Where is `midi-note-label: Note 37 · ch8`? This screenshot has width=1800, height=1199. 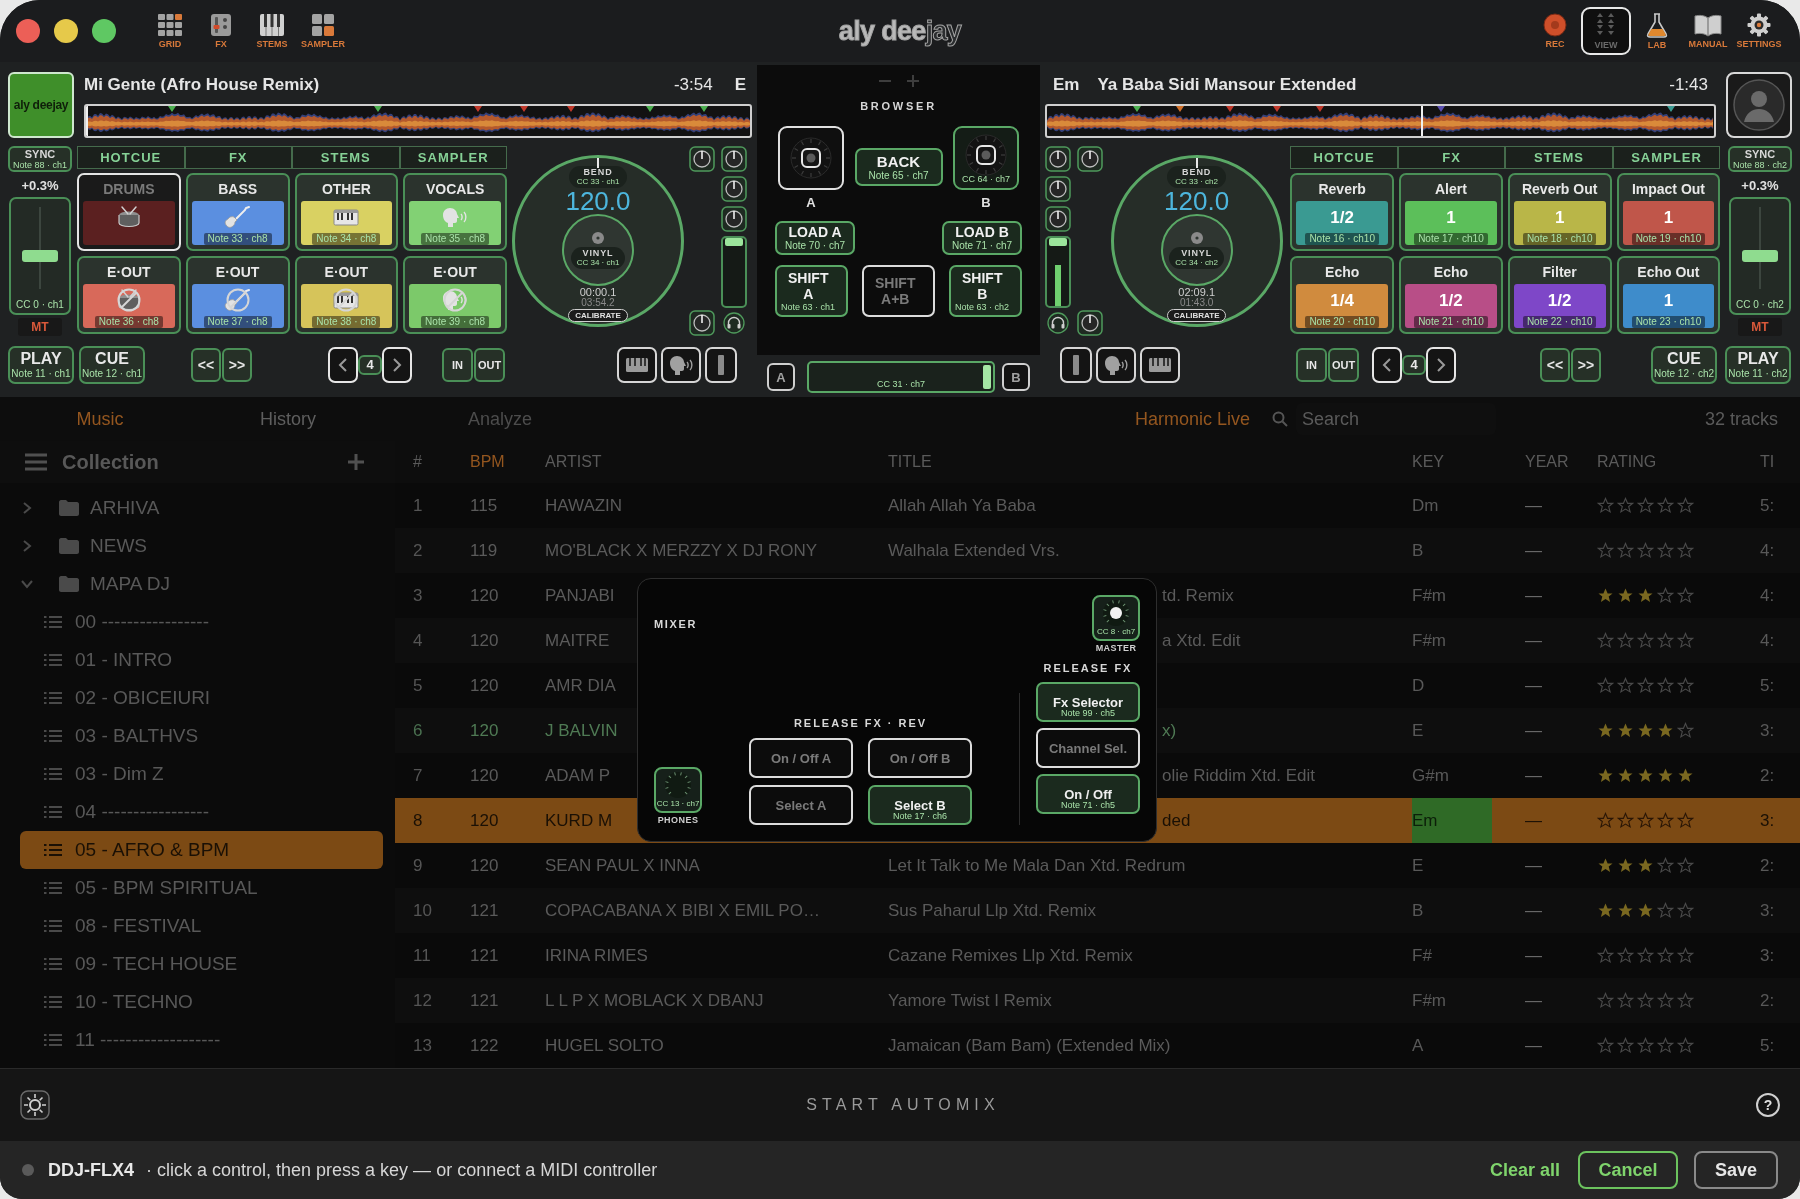 midi-note-label: Note 37 · ch8 is located at coordinates (237, 322).